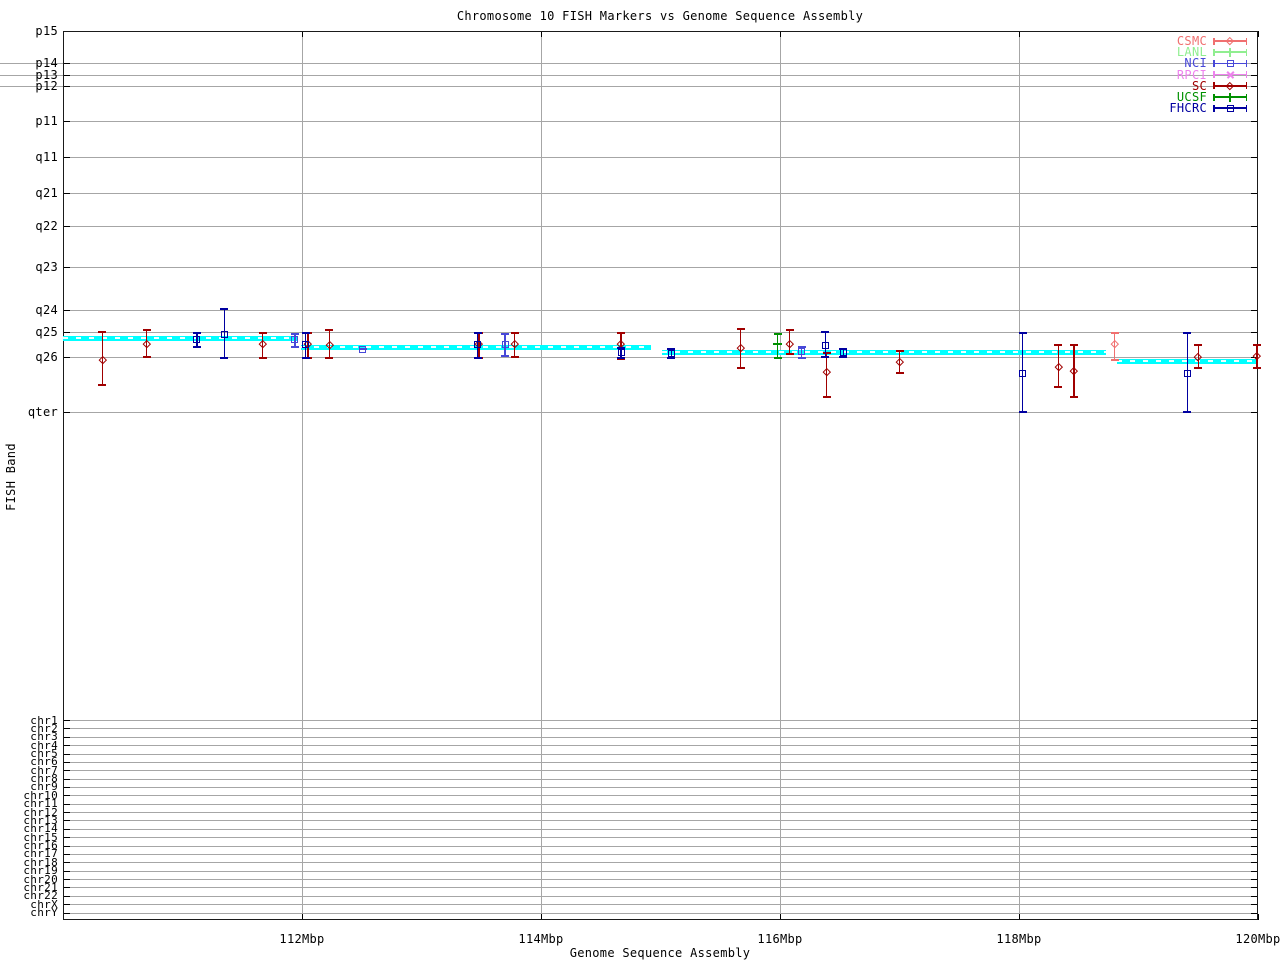  What do you see at coordinates (780, 939) in the screenshot?
I see `xtick-label-116Mbp: 116Mbp` at bounding box center [780, 939].